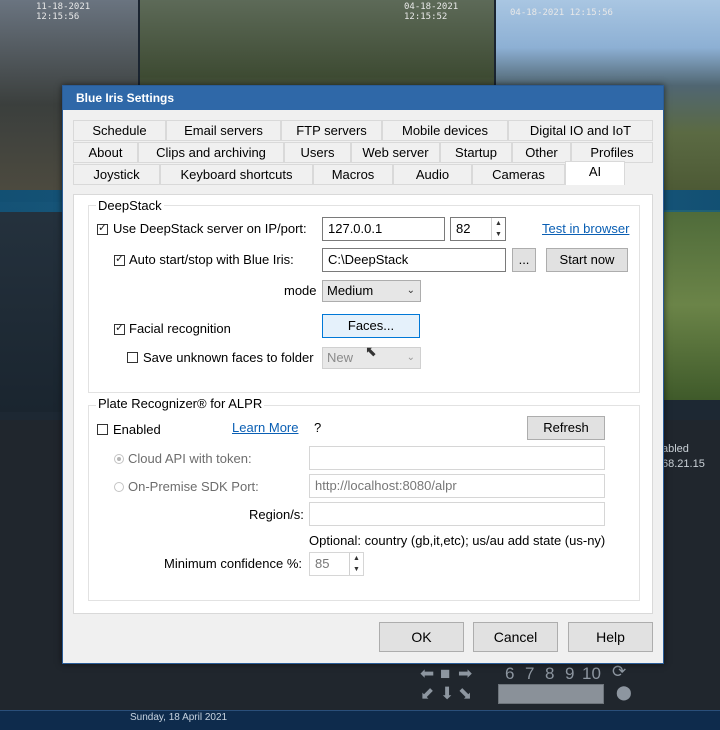  I want to click on ptz-controls: ⬅ ■ ➡ ⬋ ⬇ ⬊ 6 7 8 9 10 ⟳ ⬤, so click(535, 685).